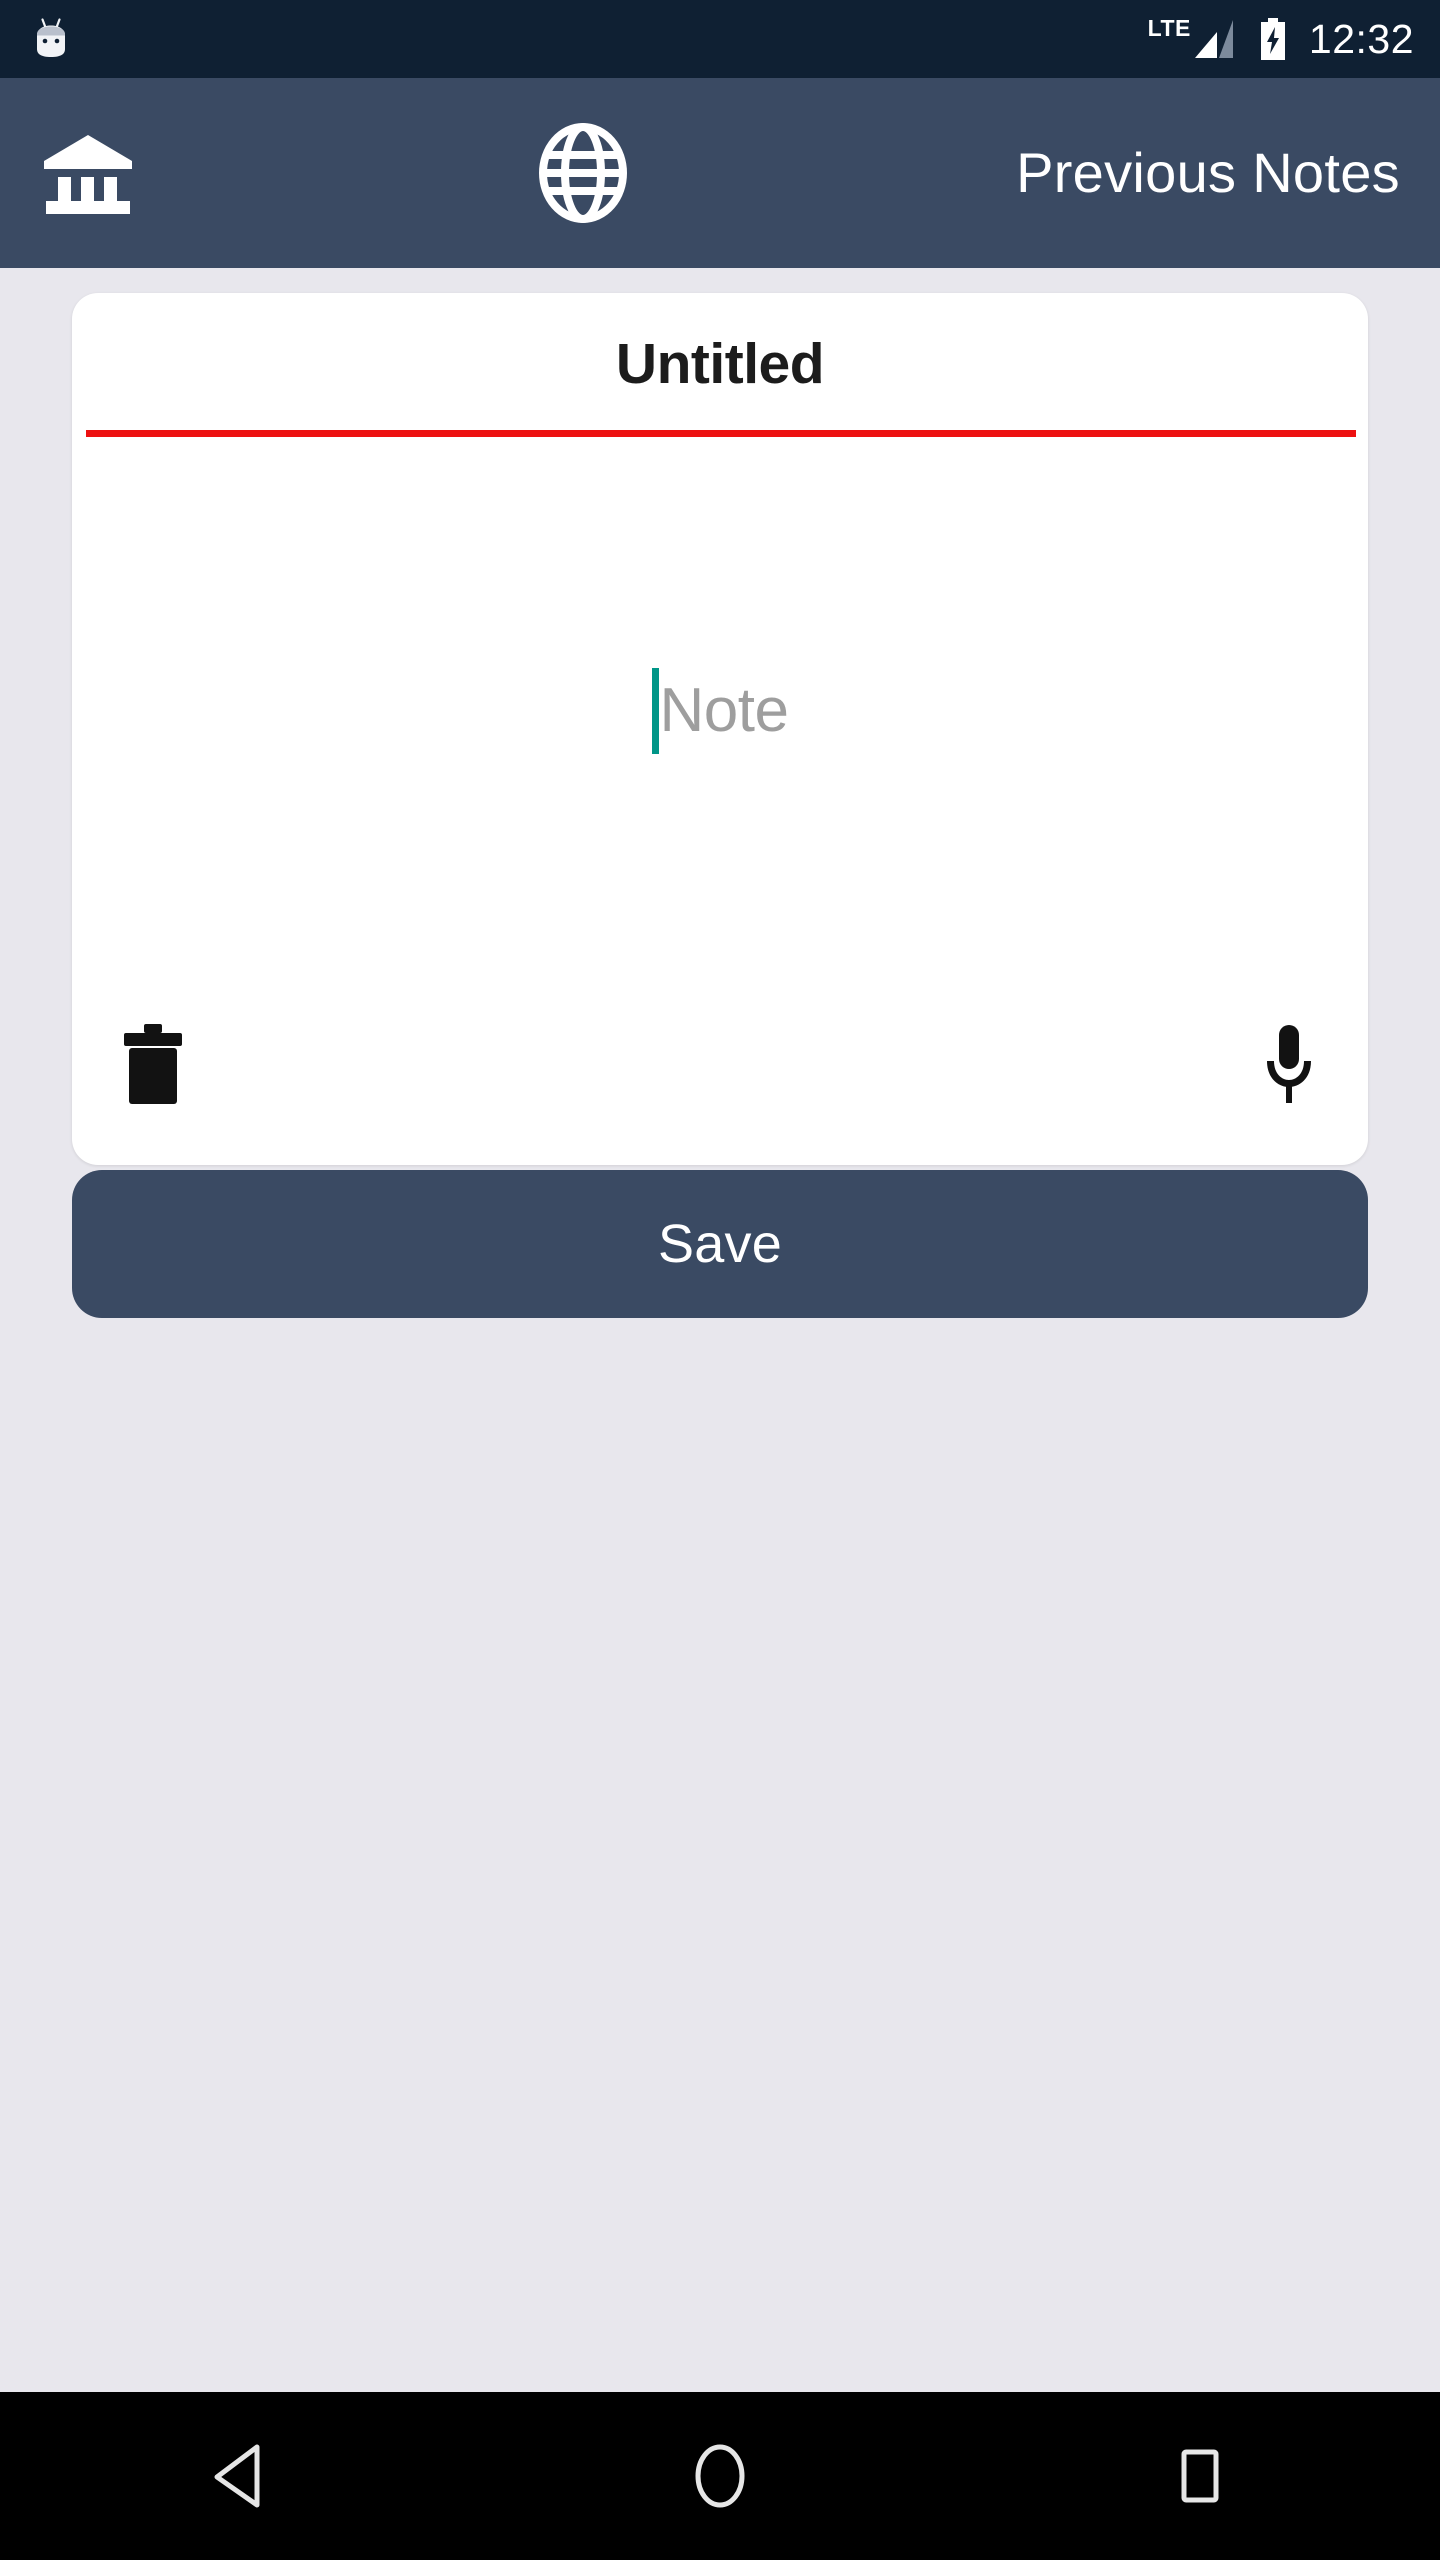 The height and width of the screenshot is (2560, 1440). Describe the element at coordinates (583, 173) in the screenshot. I see `globe-icon` at that location.